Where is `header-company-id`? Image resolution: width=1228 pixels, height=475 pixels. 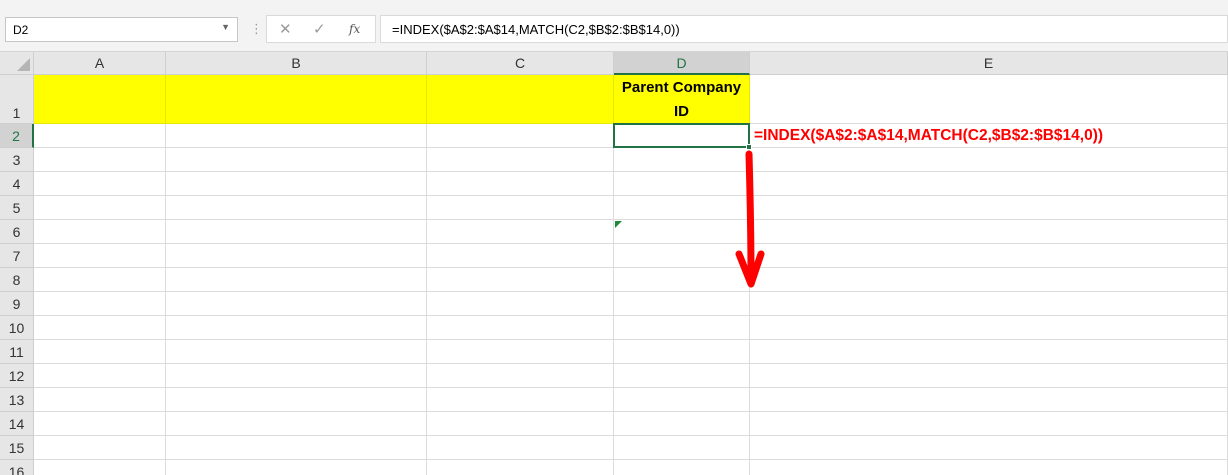
header-company-id is located at coordinates (100, 99).